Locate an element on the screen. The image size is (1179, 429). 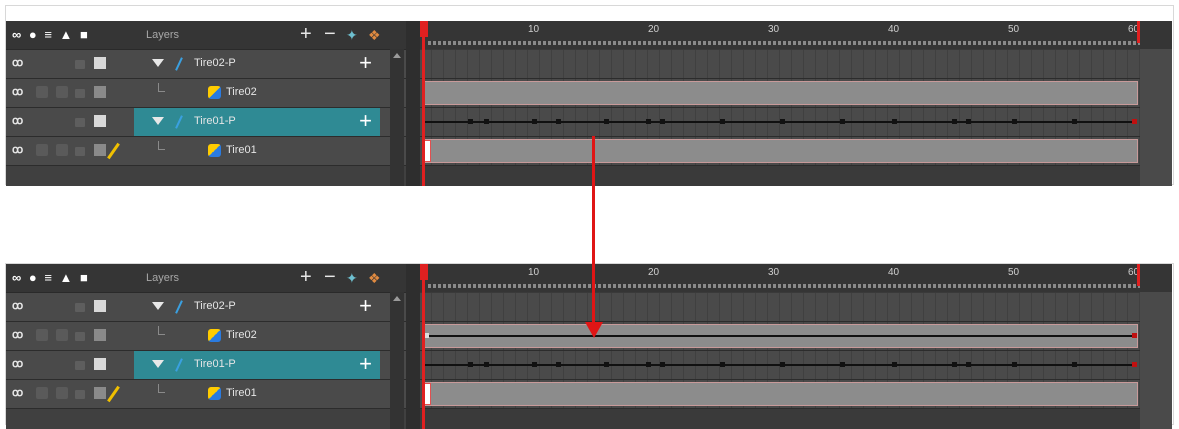
layers-scrollbar is located at coordinates (397, 360).